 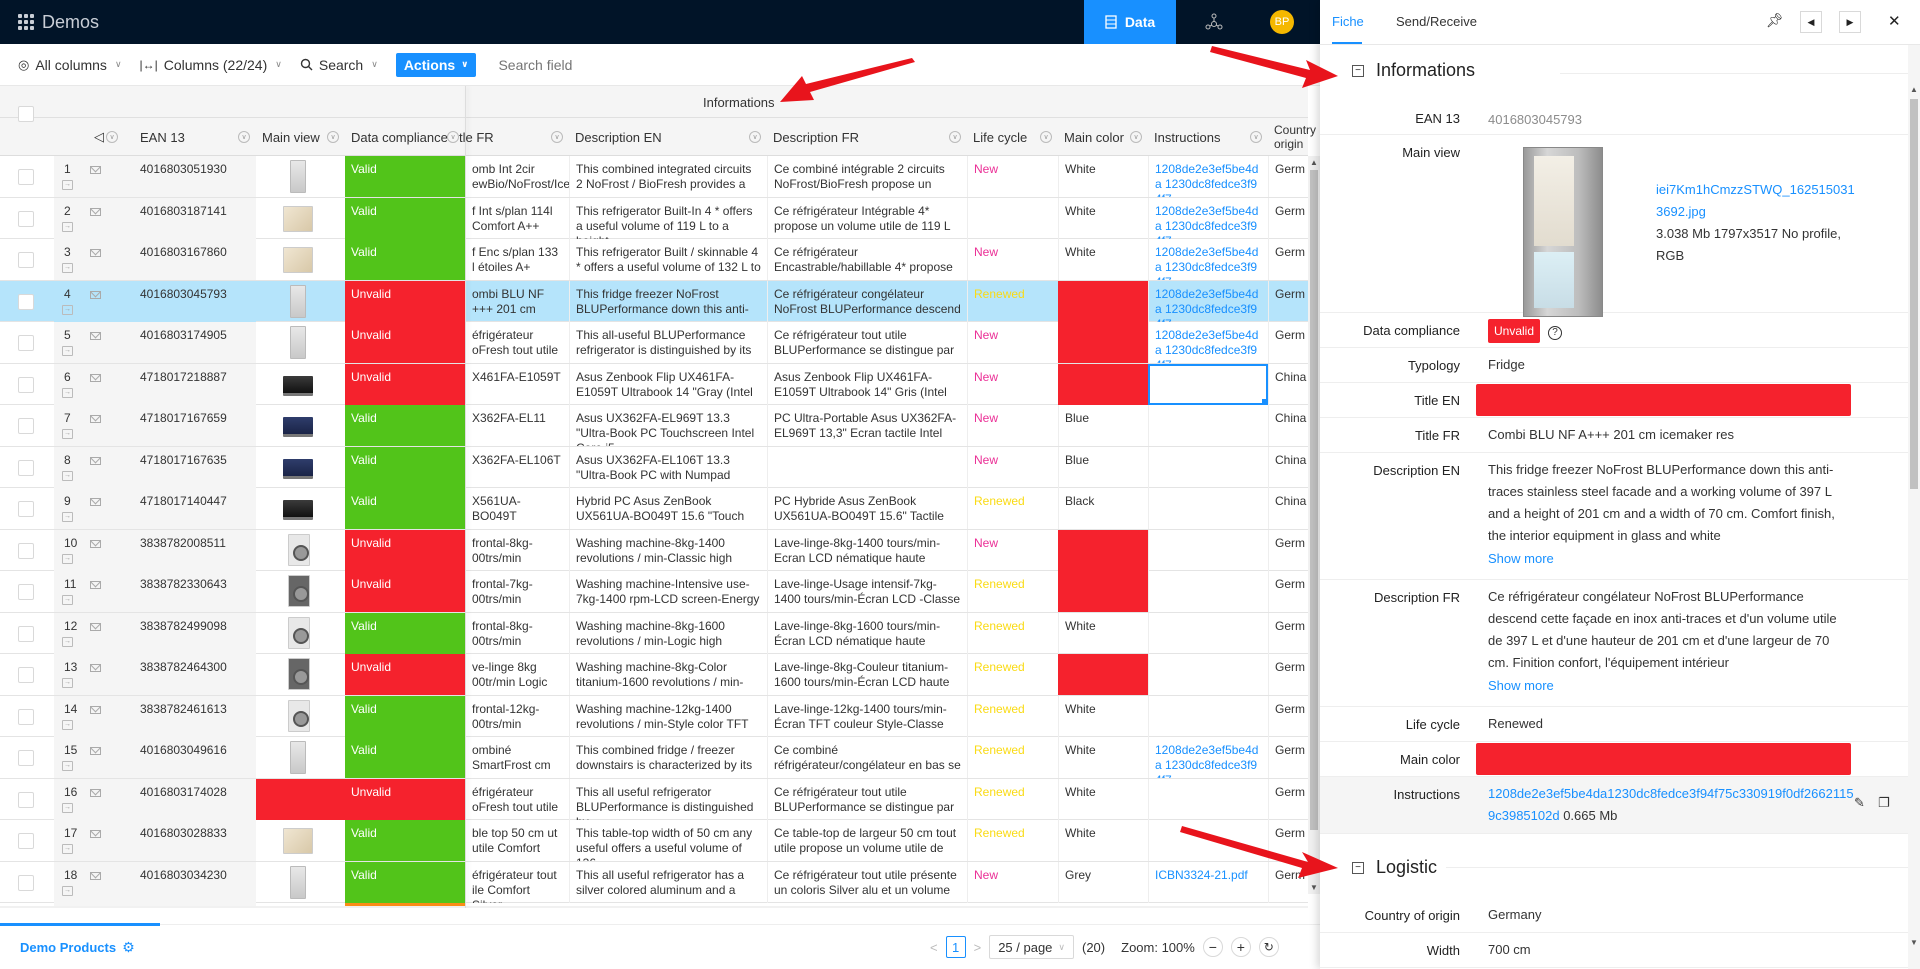 What do you see at coordinates (1314, 887) in the screenshot?
I see `scroll-down-icon: ▼` at bounding box center [1314, 887].